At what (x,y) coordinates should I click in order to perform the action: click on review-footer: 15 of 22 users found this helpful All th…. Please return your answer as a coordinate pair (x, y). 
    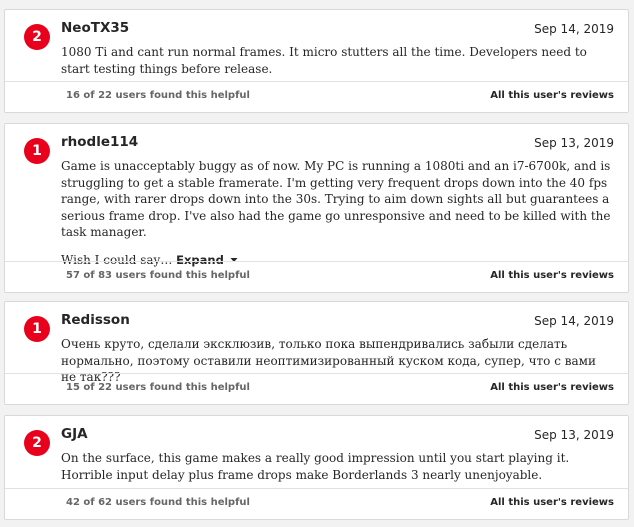
    Looking at the image, I should click on (316, 388).